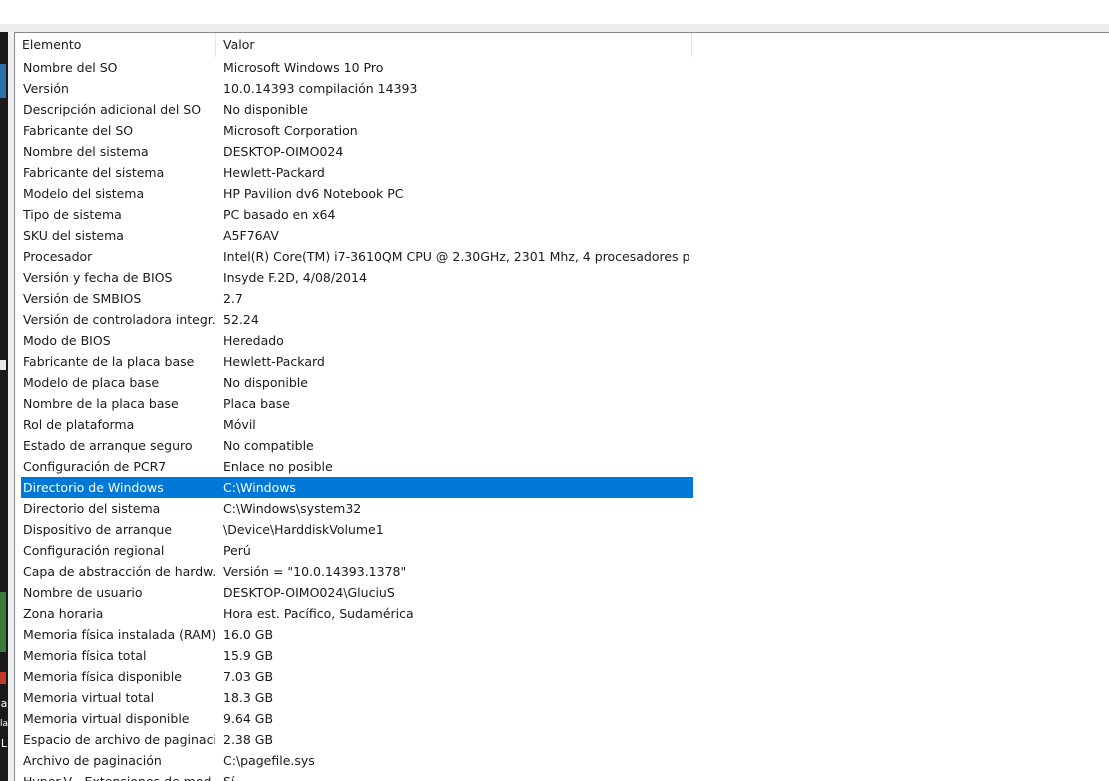 This screenshot has width=1109, height=781. Describe the element at coordinates (67, 340) in the screenshot. I see `cell-elemento: Modo de BIOS` at that location.